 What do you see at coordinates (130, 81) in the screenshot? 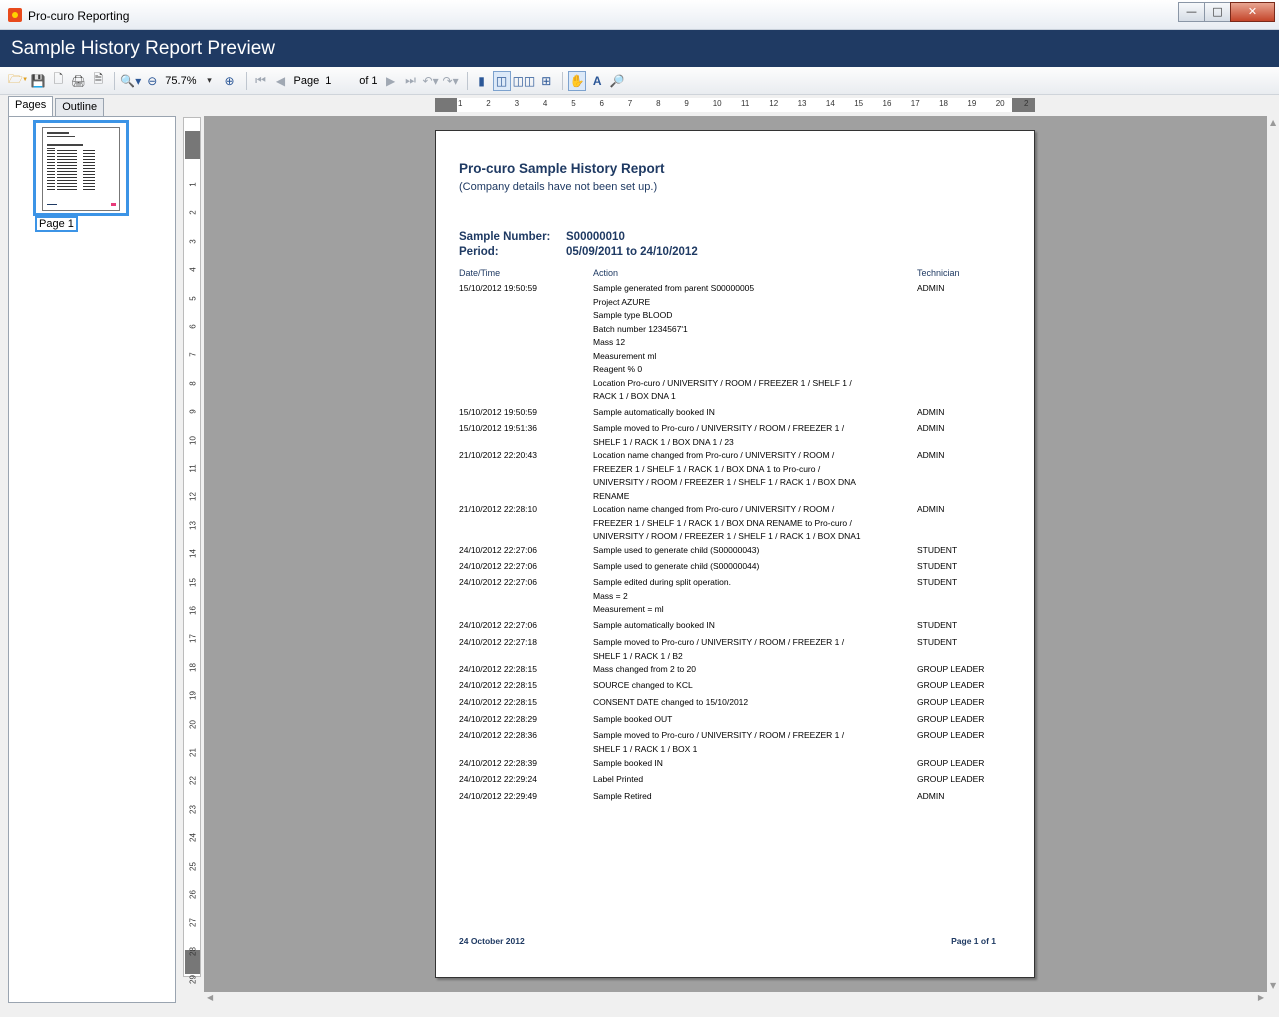
I see `zoom-icon: 🔍▾` at bounding box center [130, 81].